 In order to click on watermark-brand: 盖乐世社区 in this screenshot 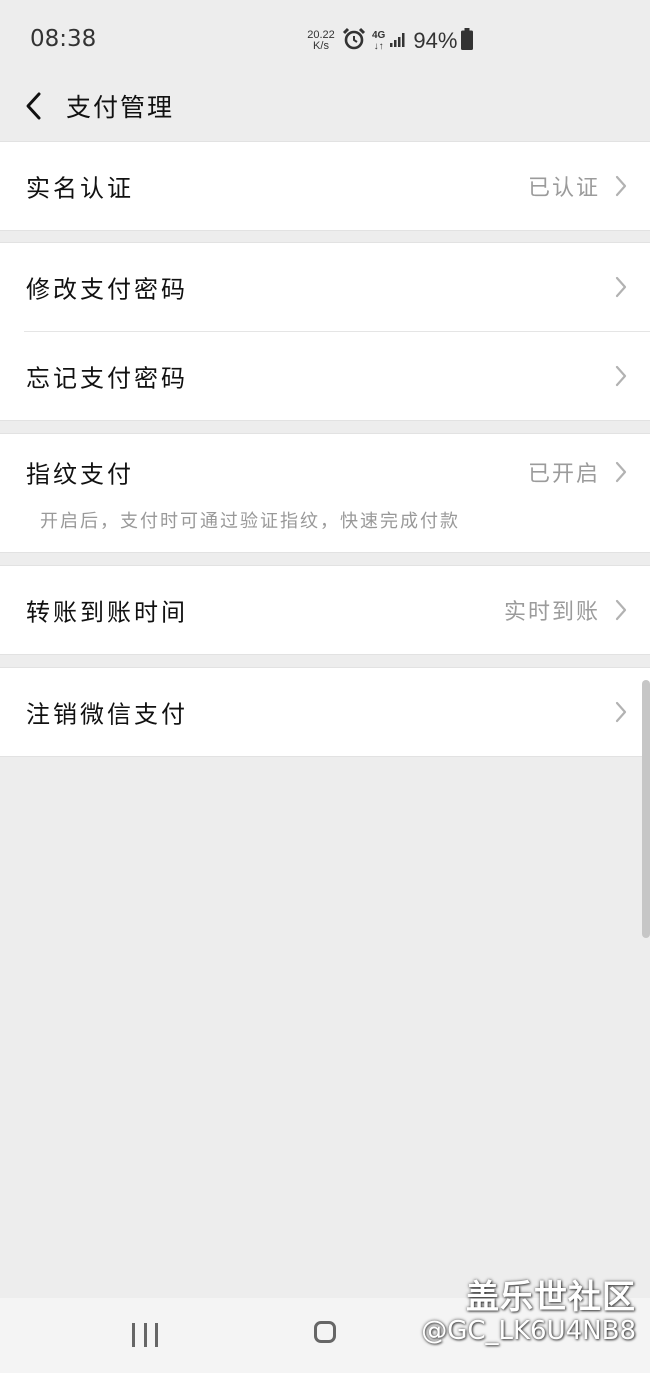, I will do `click(551, 1296)`.